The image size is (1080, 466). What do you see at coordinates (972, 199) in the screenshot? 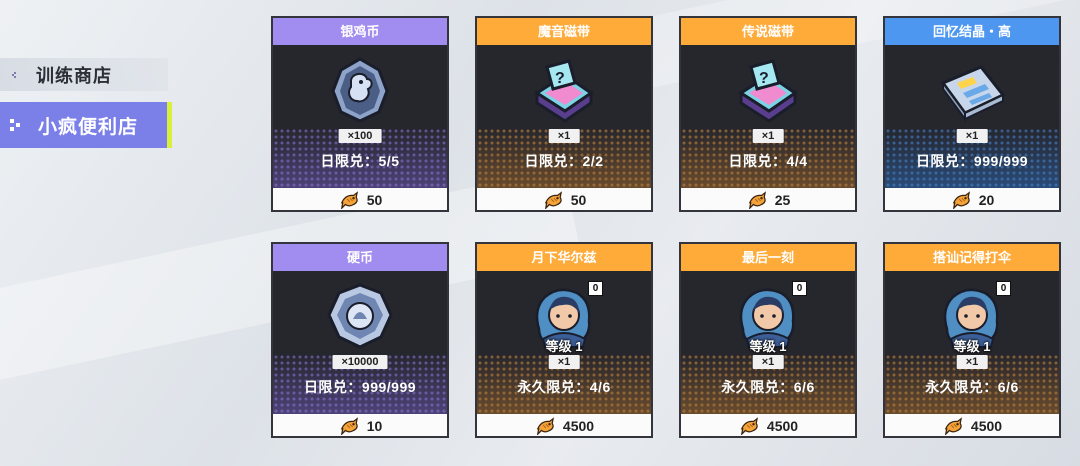
I see `price-bar: 20` at bounding box center [972, 199].